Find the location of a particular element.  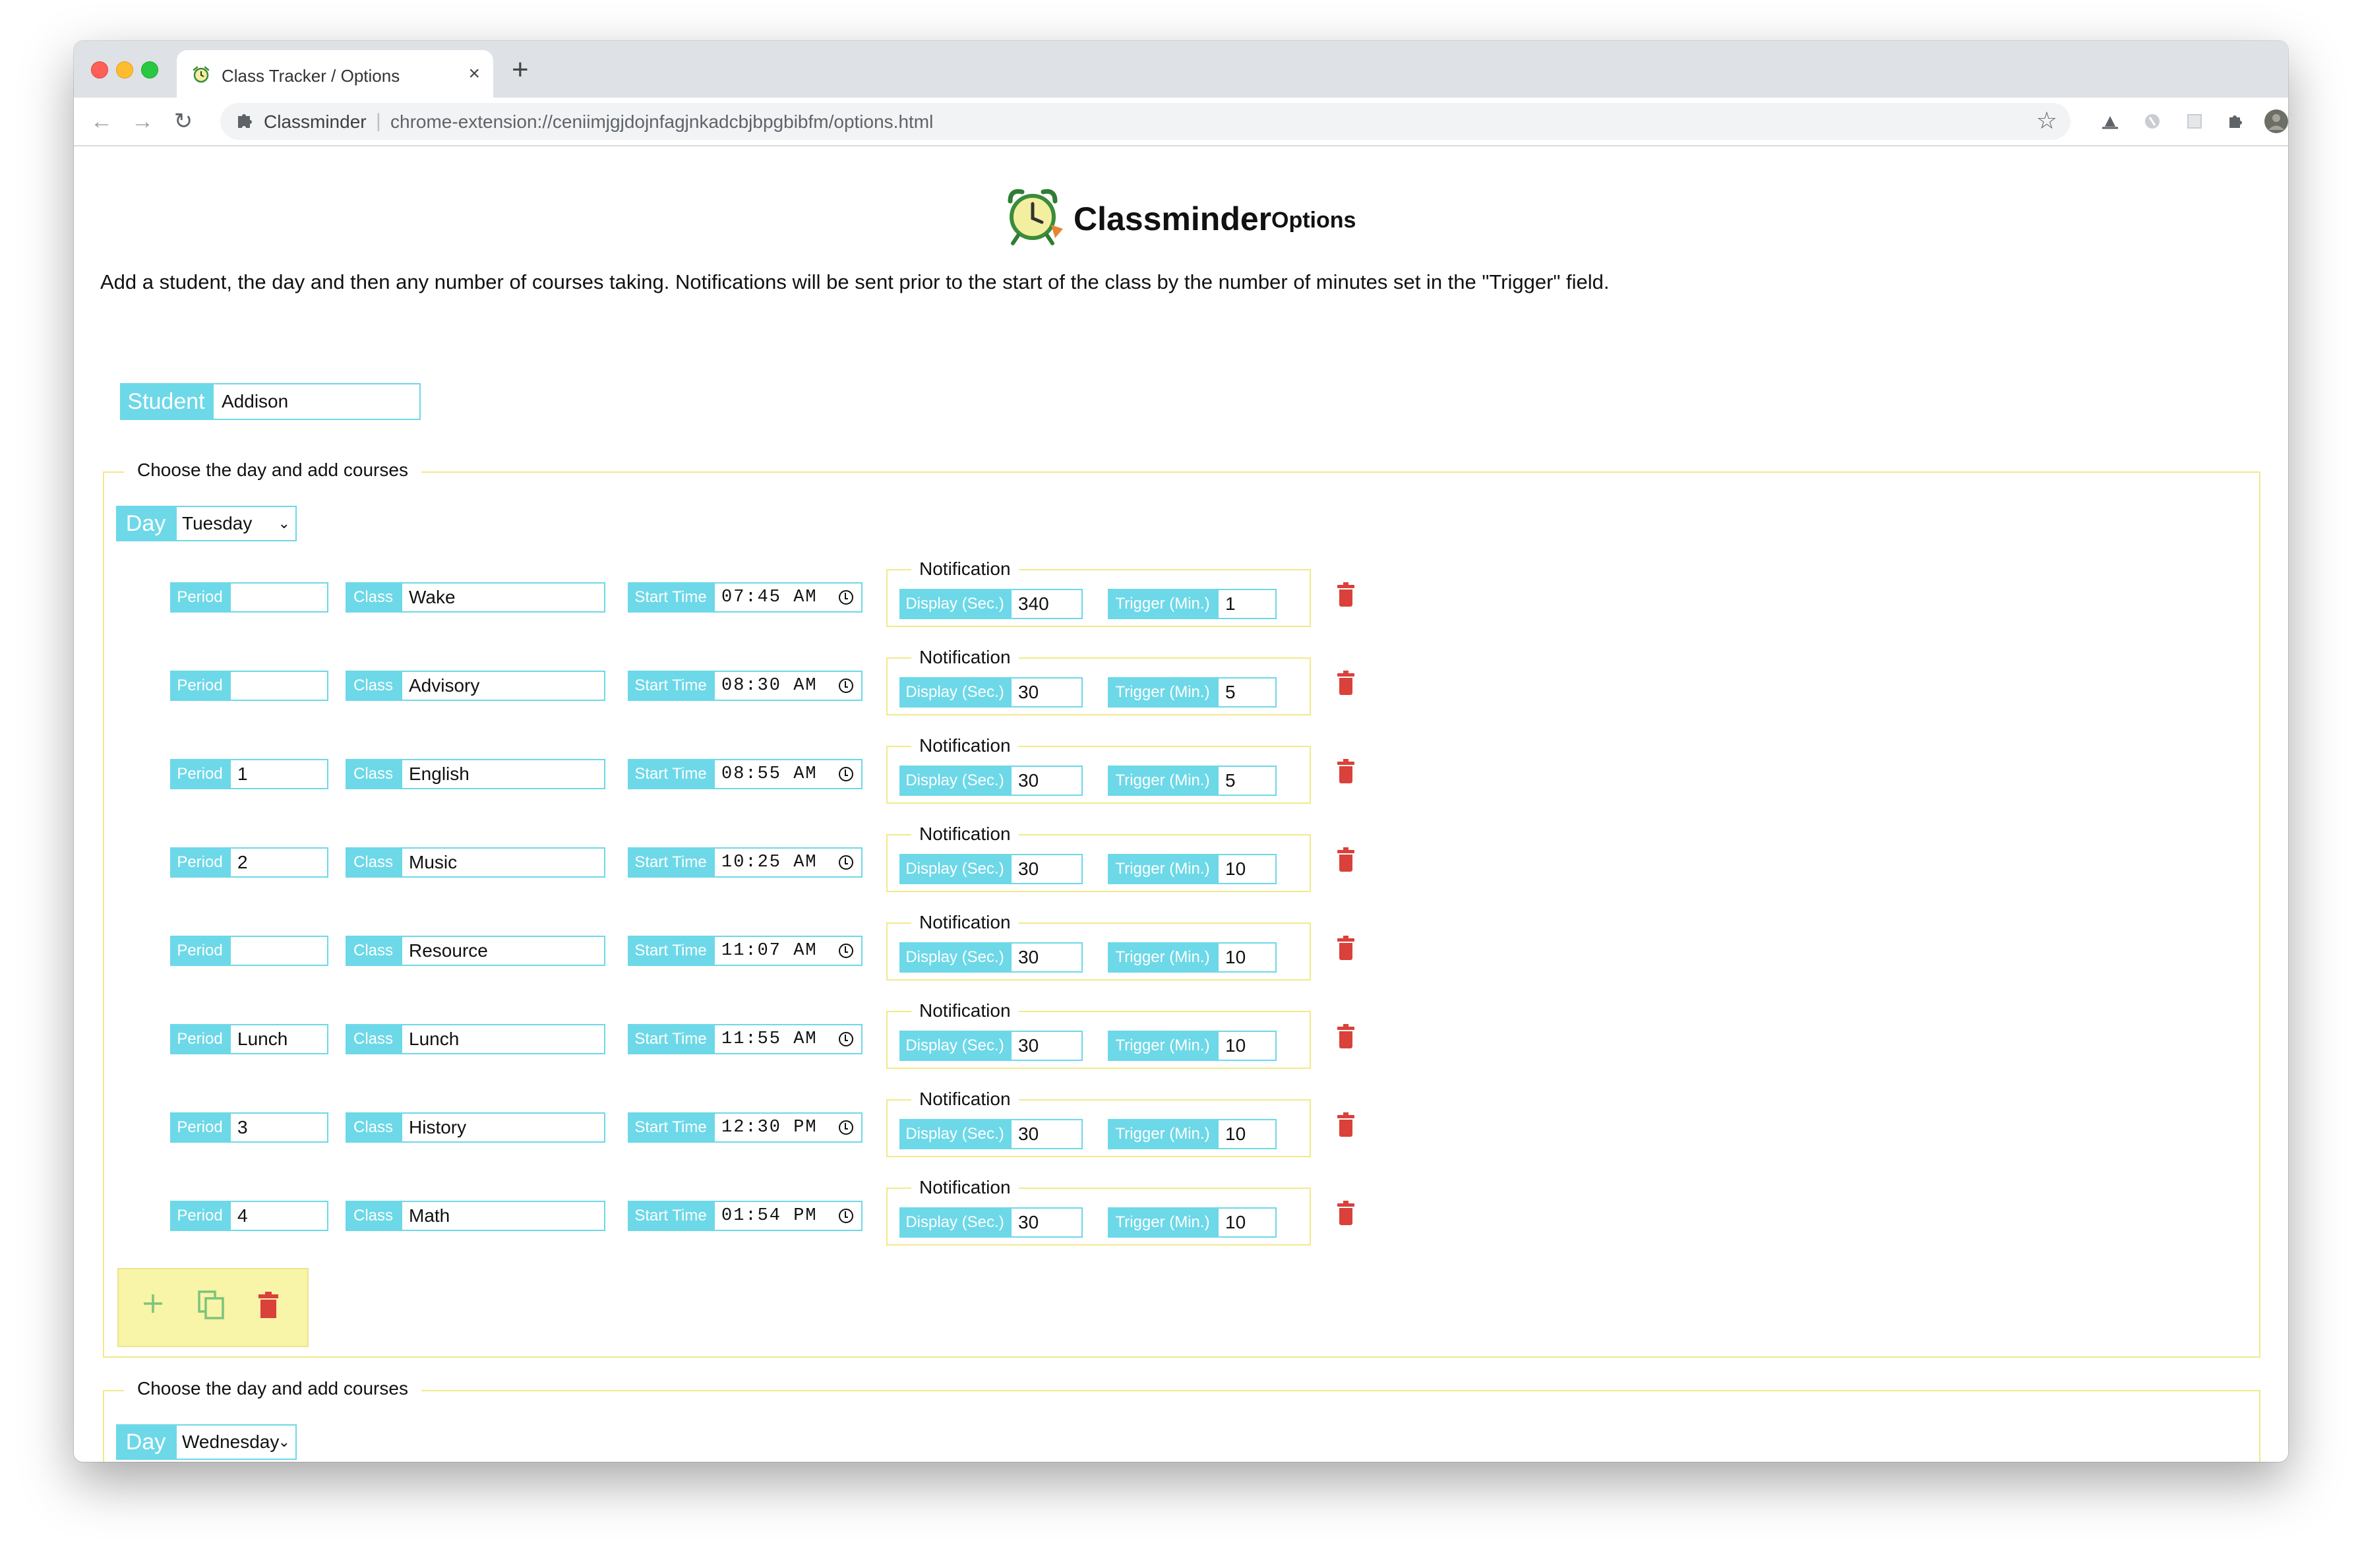

period-input: Lunch is located at coordinates (278, 1039).